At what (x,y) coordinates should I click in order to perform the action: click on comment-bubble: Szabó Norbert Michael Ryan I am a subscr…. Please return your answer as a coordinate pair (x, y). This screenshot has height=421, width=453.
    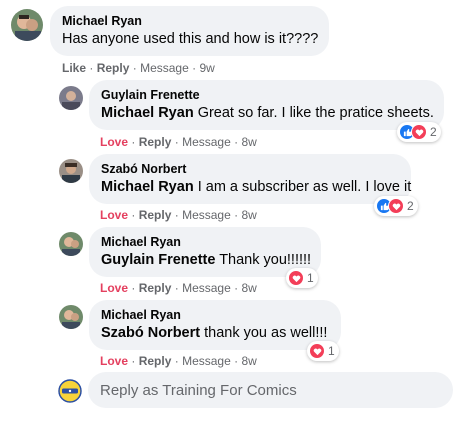
    Looking at the image, I should click on (250, 179).